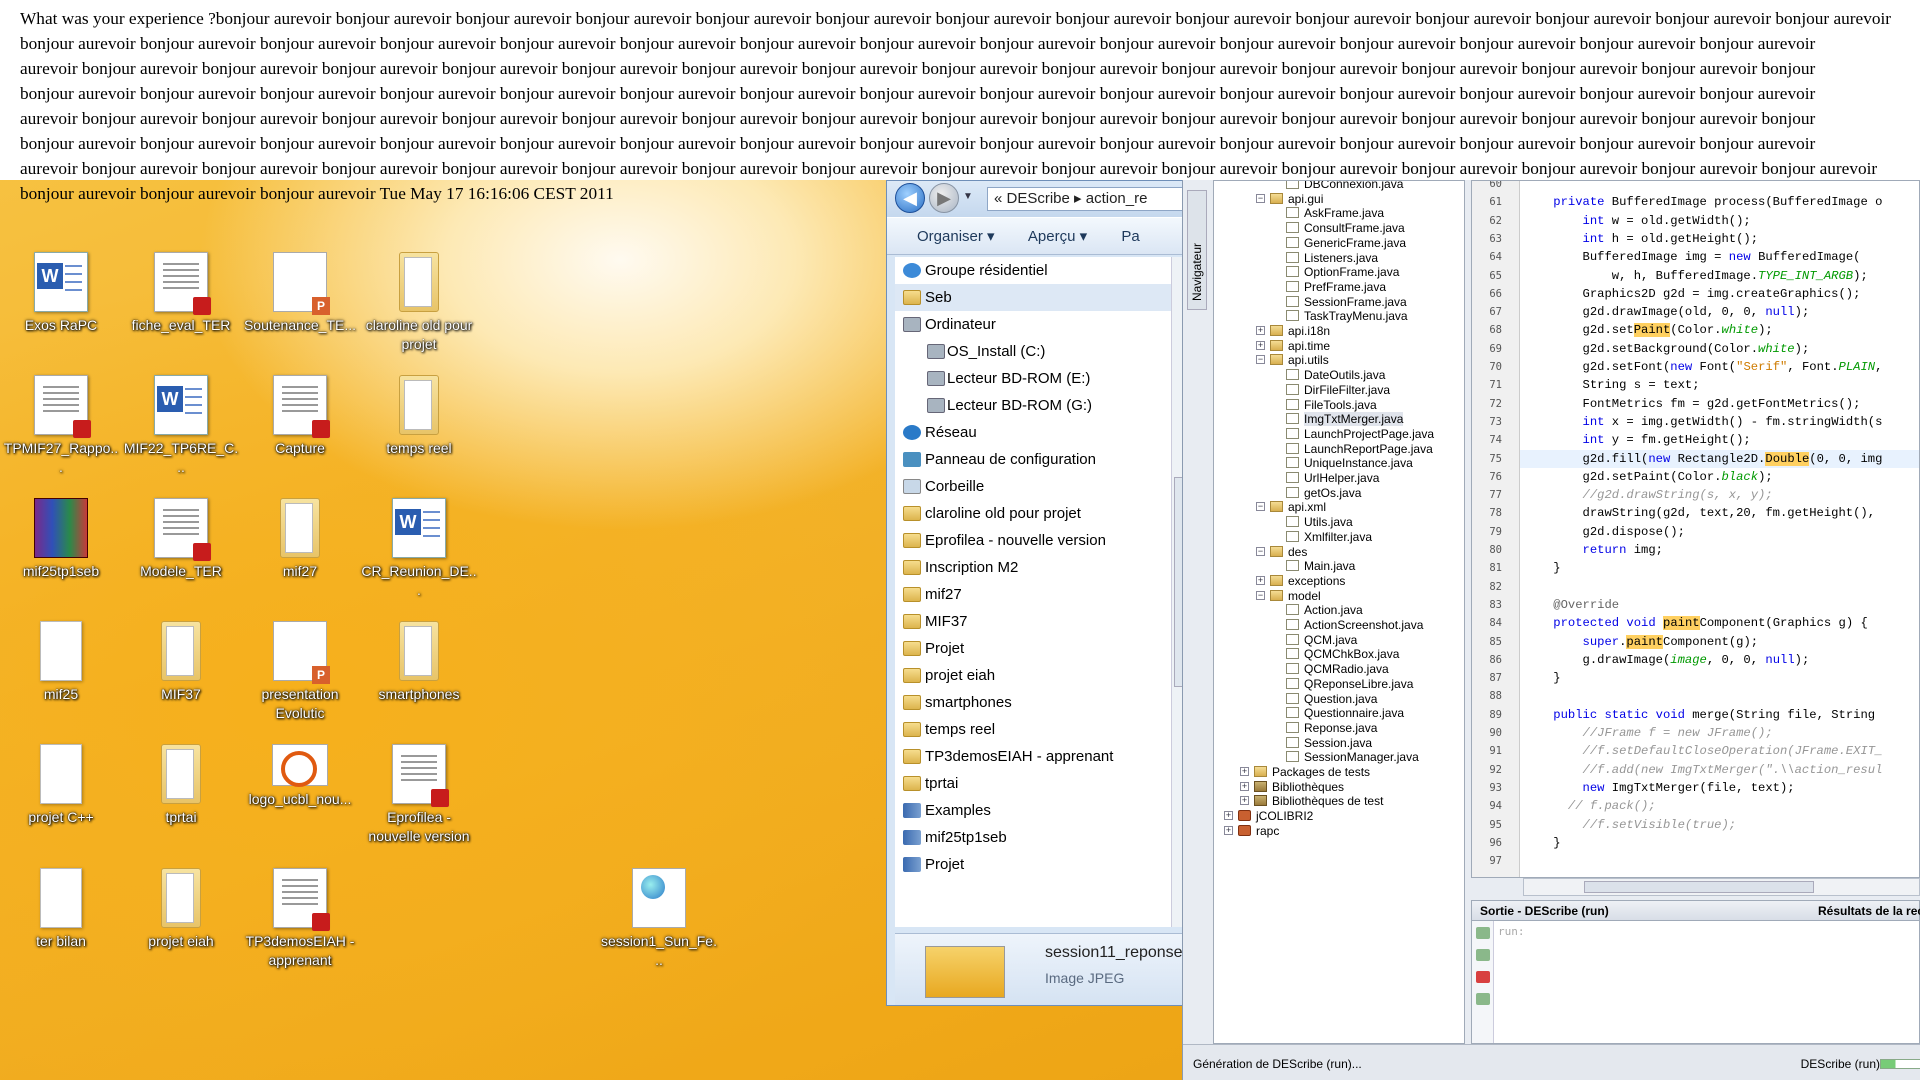 This screenshot has height=1080, width=1920. Describe the element at coordinates (1033, 297) in the screenshot. I see `nav-item: Seb` at that location.